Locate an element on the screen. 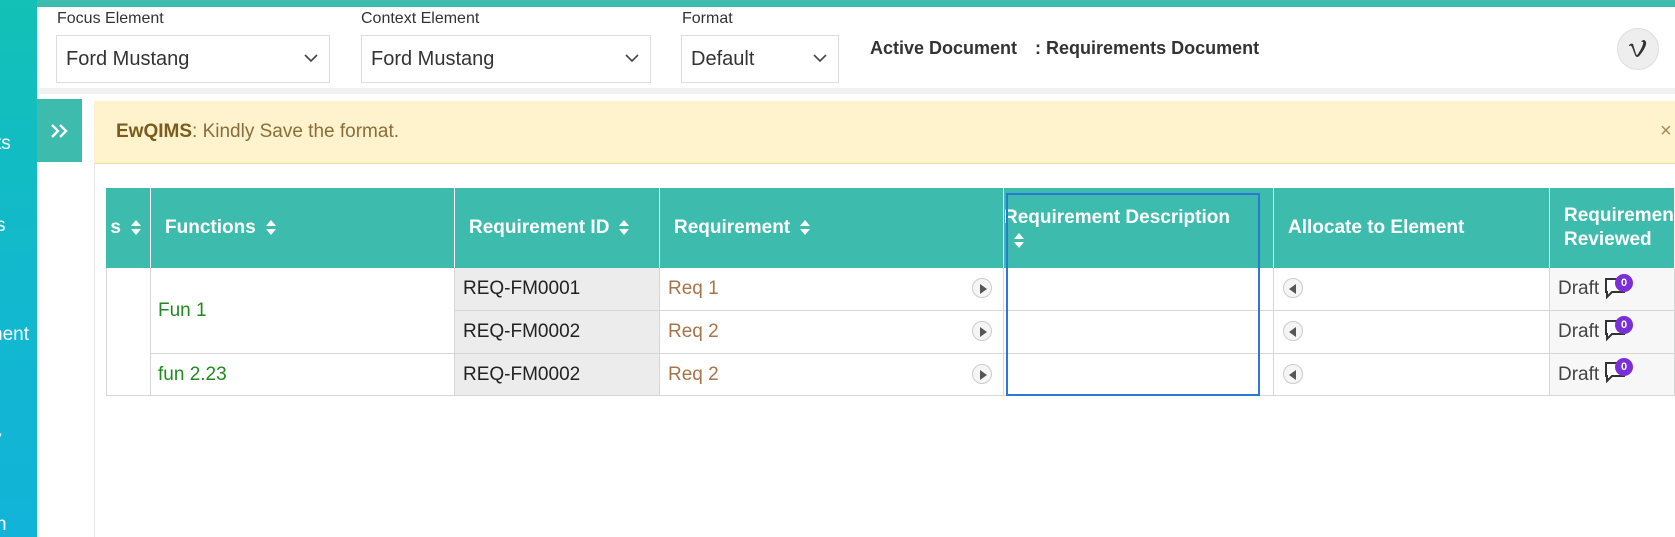 The width and height of the screenshot is (1675, 537). column-header-reviewed-label: Requiremen Reviewed is located at coordinates (1619, 227).